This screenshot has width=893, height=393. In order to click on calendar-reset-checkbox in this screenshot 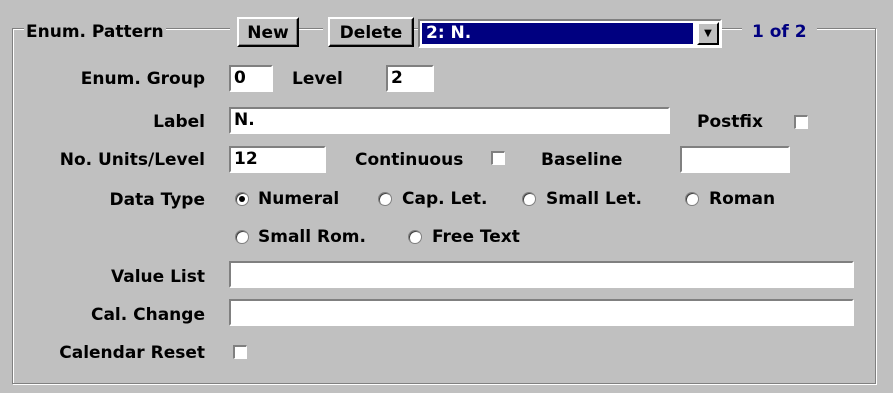, I will do `click(240, 352)`.